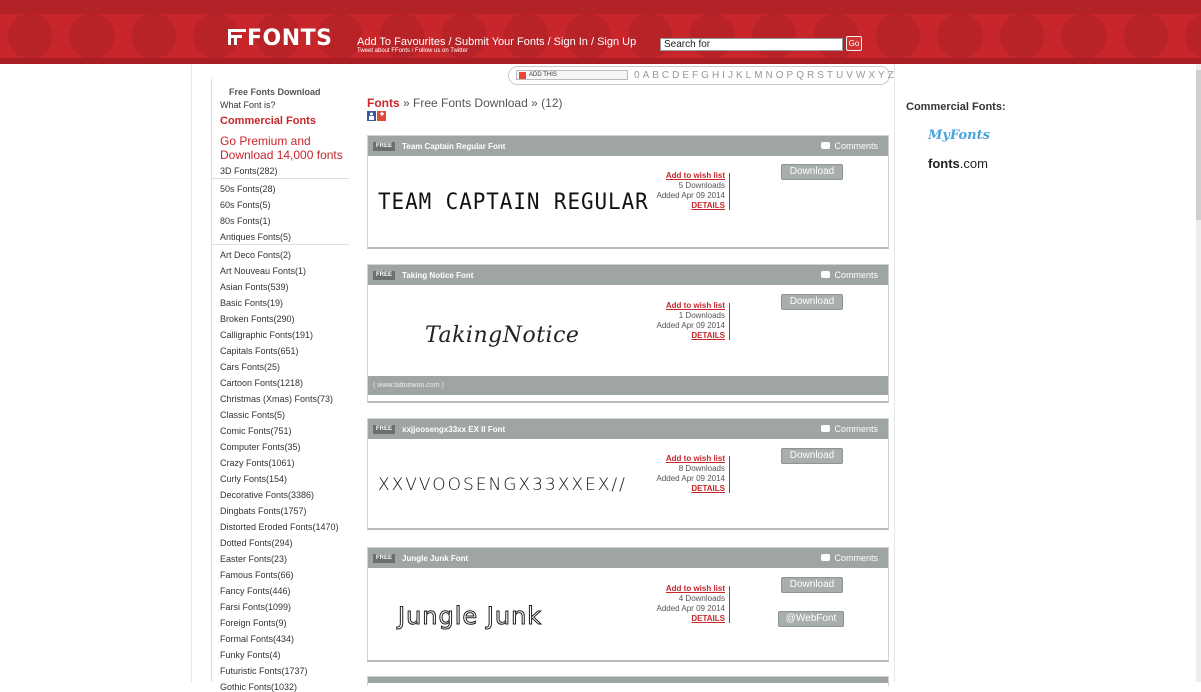 This screenshot has width=1201, height=692. Describe the element at coordinates (758, 75) in the screenshot. I see `alphabet-letter: M` at that location.